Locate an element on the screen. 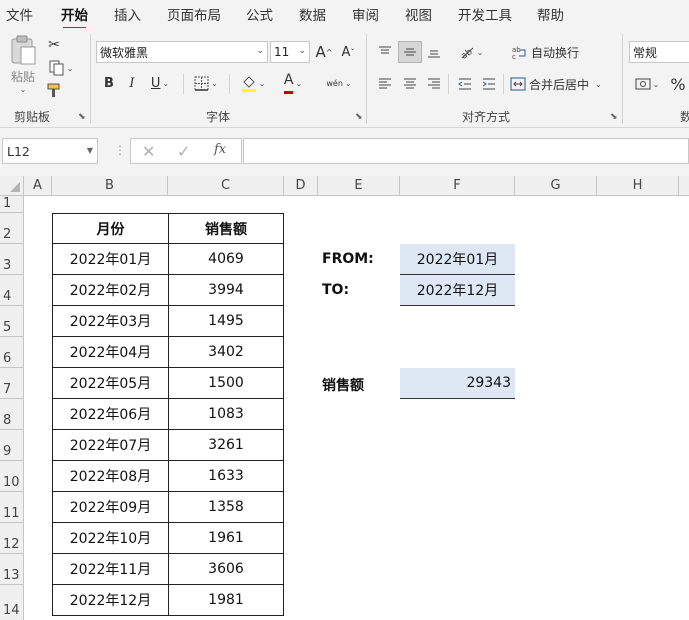 The height and width of the screenshot is (620, 689). underline-button: U ⌄ is located at coordinates (160, 83).